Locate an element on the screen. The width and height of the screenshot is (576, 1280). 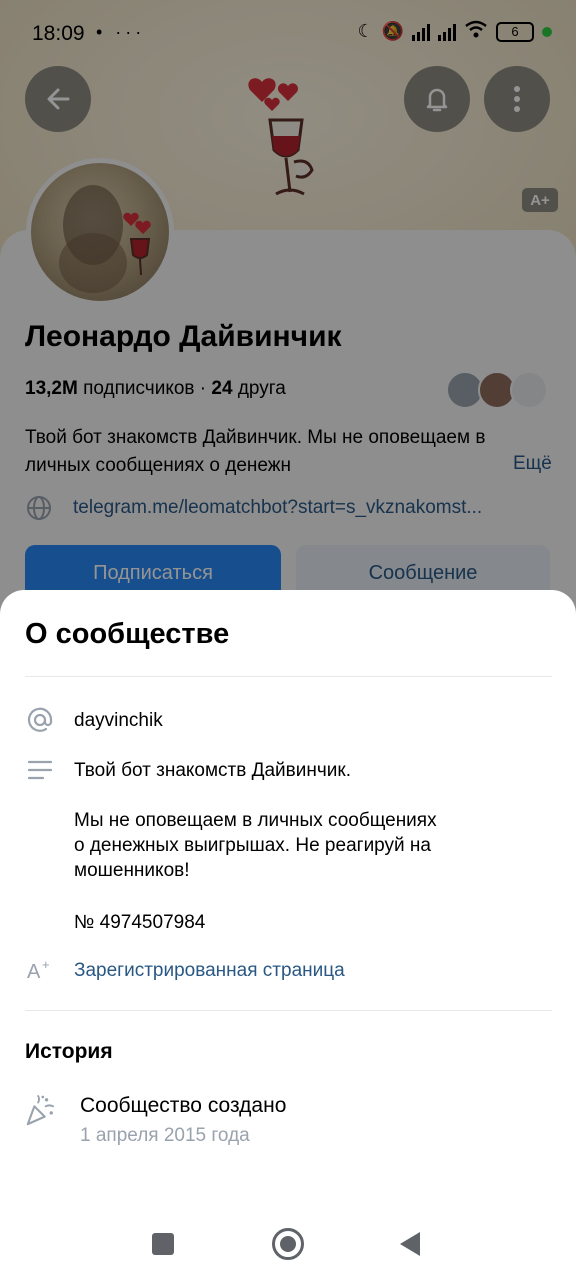
party-popper-icon is located at coordinates (40, 1111).